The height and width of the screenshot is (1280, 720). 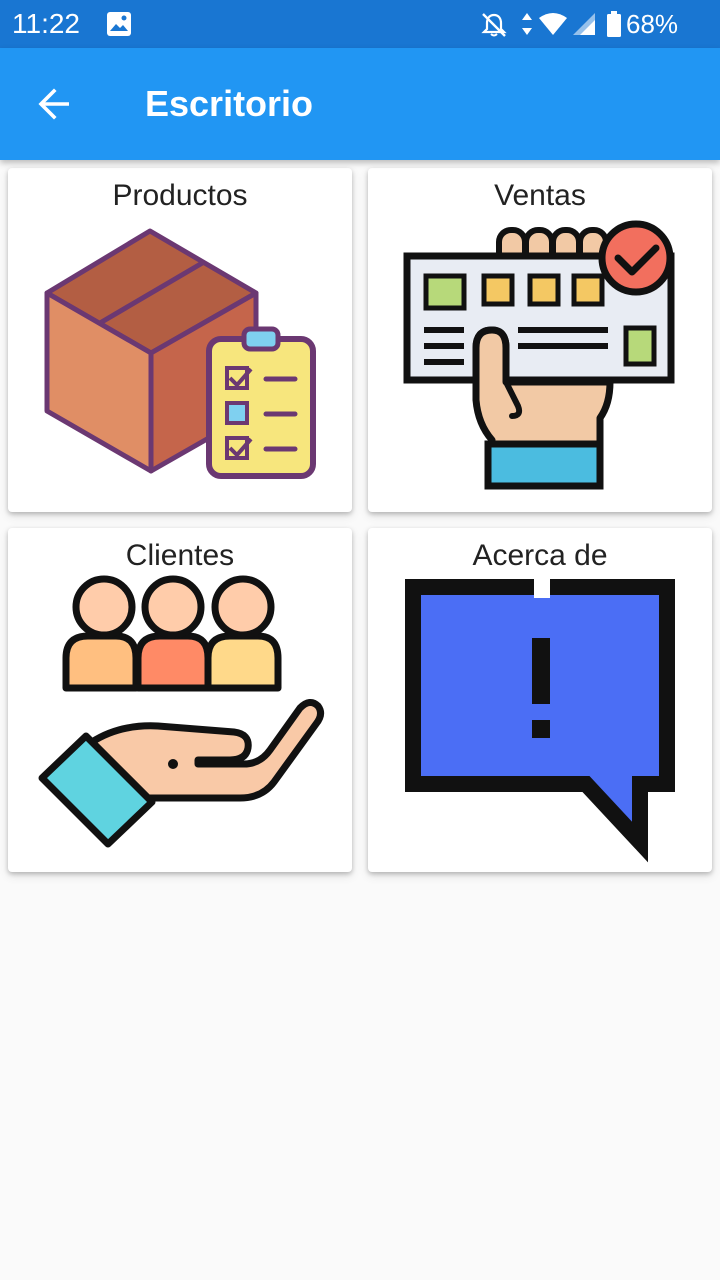 I want to click on arrow-back-icon, so click(x=53, y=104).